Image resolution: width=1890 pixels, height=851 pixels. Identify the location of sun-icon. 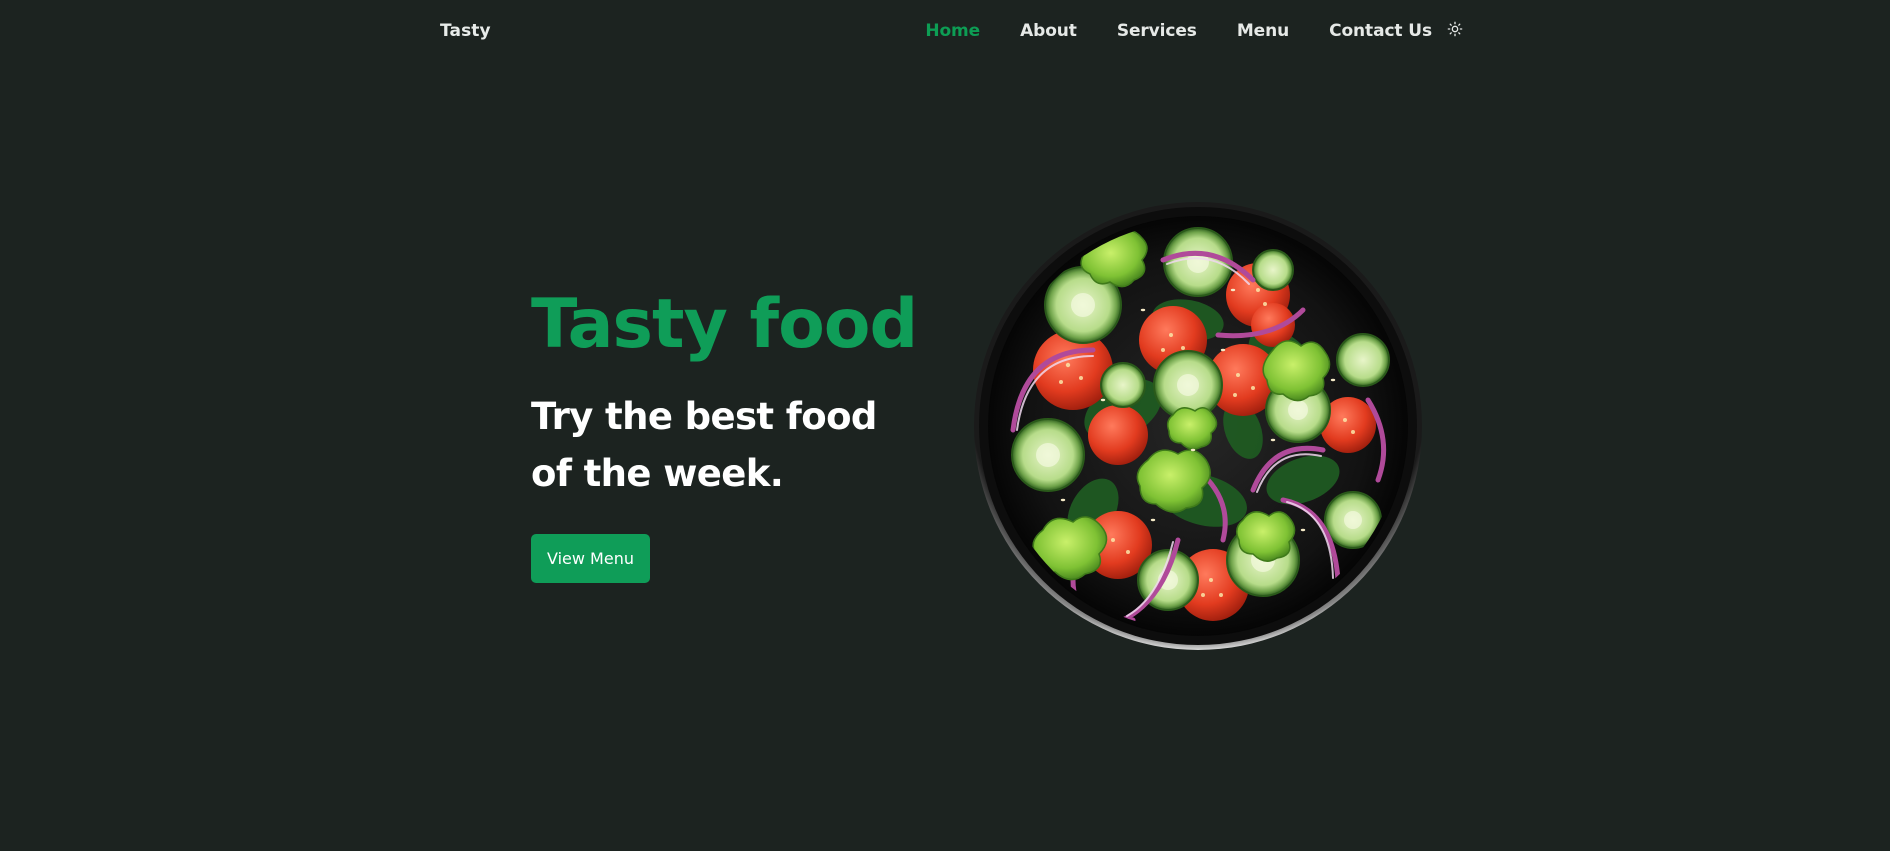
(1455, 29).